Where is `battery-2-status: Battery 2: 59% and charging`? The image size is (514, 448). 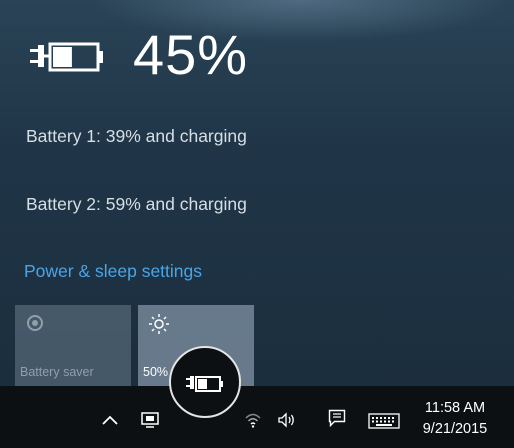 battery-2-status: Battery 2: 59% and charging is located at coordinates (136, 204).